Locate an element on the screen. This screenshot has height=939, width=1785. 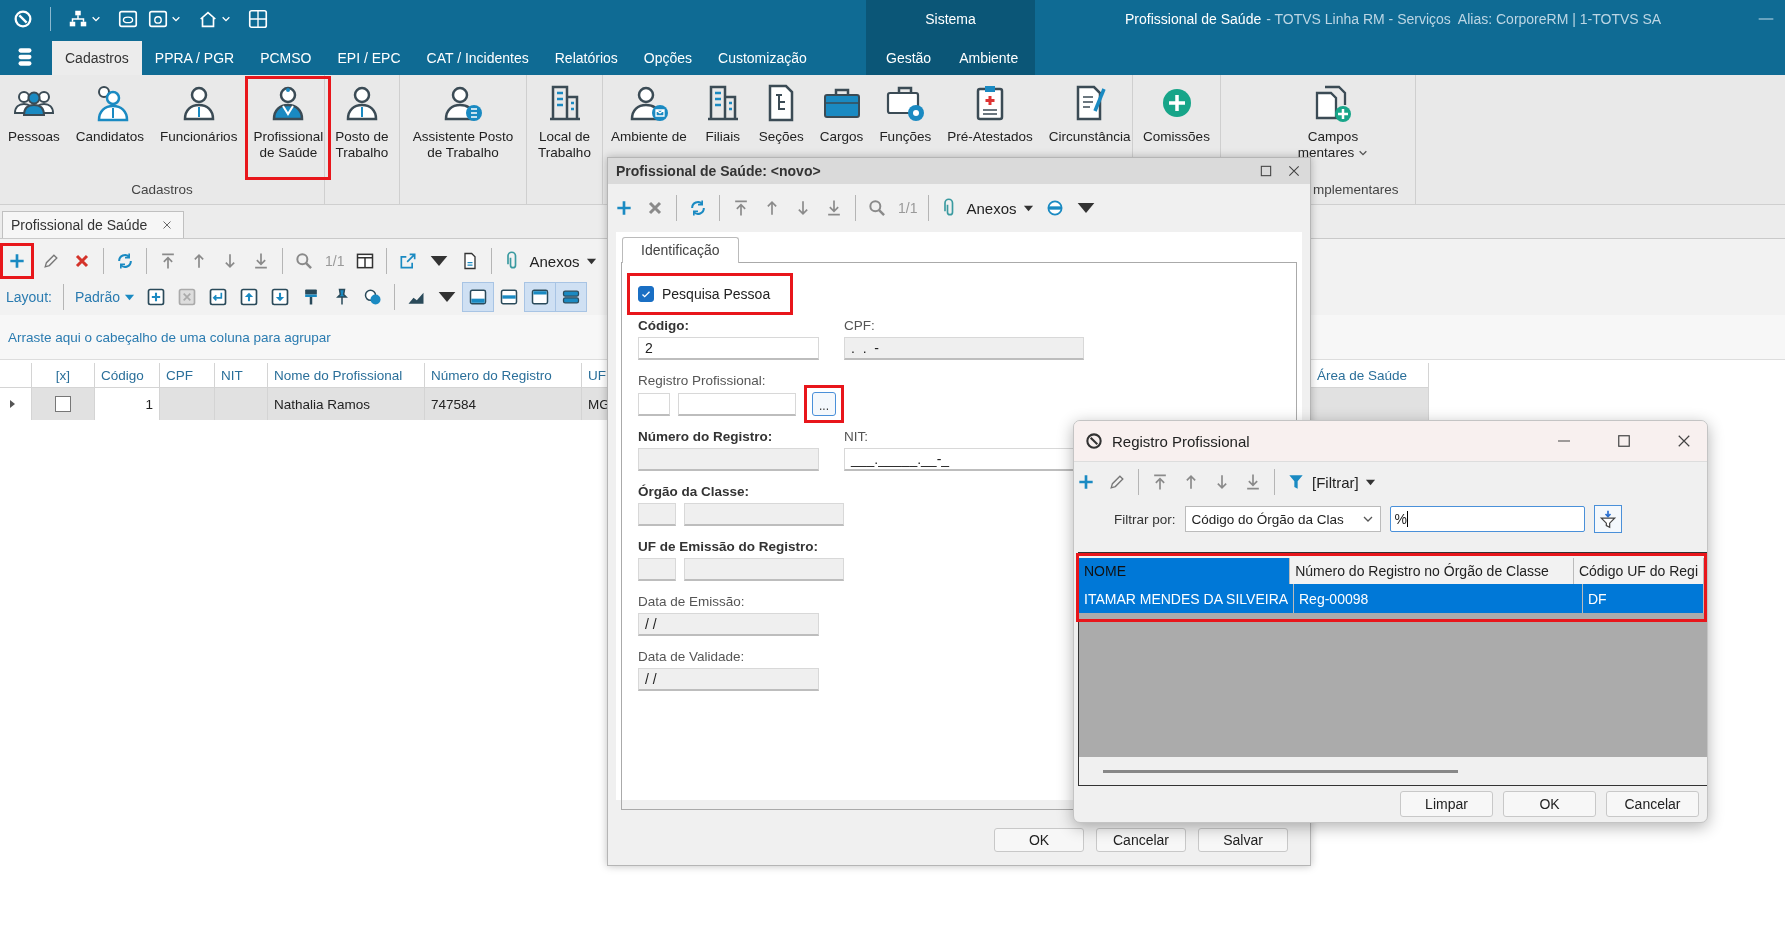
dialog-button: Salvar is located at coordinates (1243, 840).